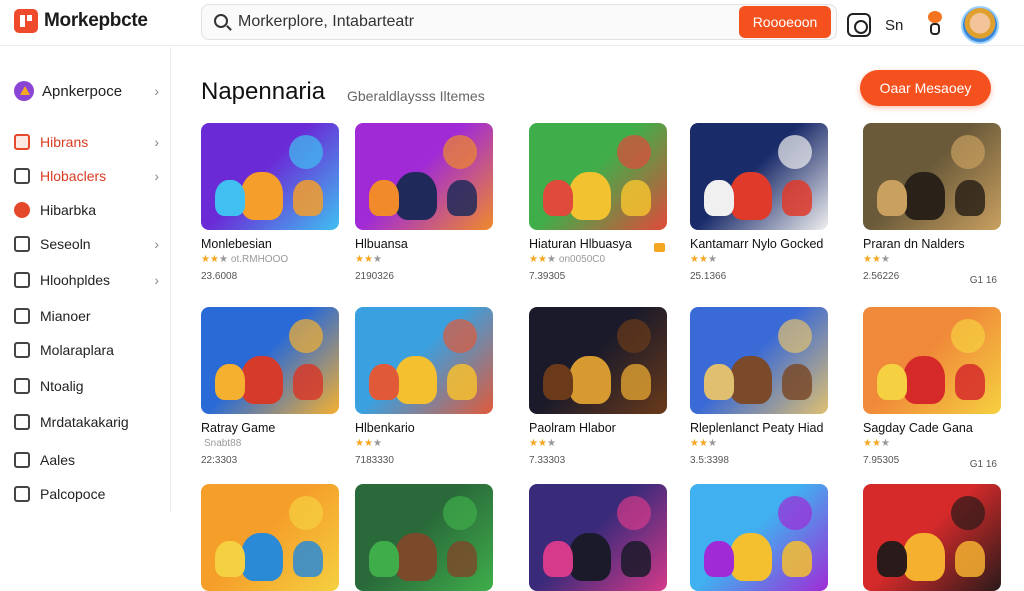  Describe the element at coordinates (22, 244) in the screenshot. I see `compass-icon` at that location.